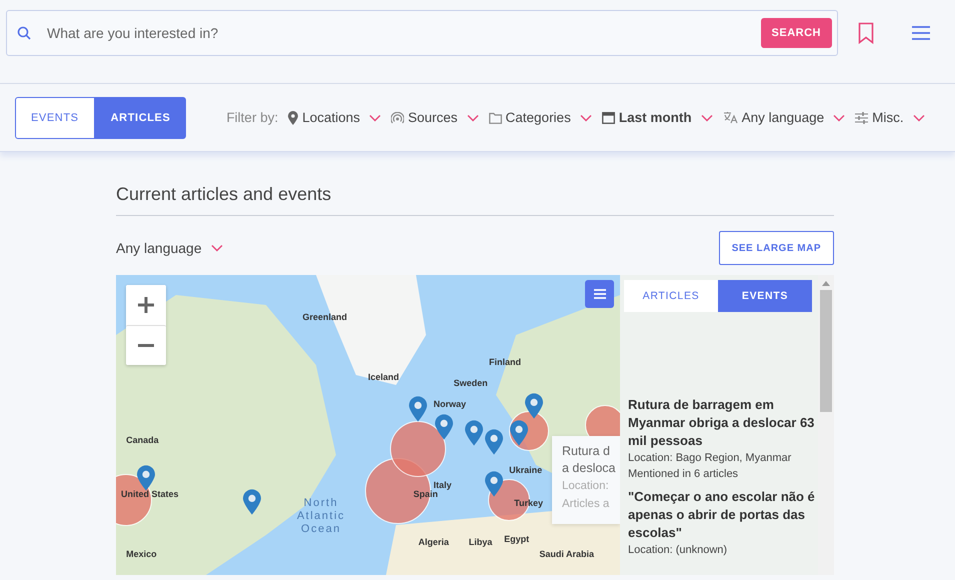 The height and width of the screenshot is (580, 955). What do you see at coordinates (471, 383) in the screenshot?
I see `map-label: Sweden` at bounding box center [471, 383].